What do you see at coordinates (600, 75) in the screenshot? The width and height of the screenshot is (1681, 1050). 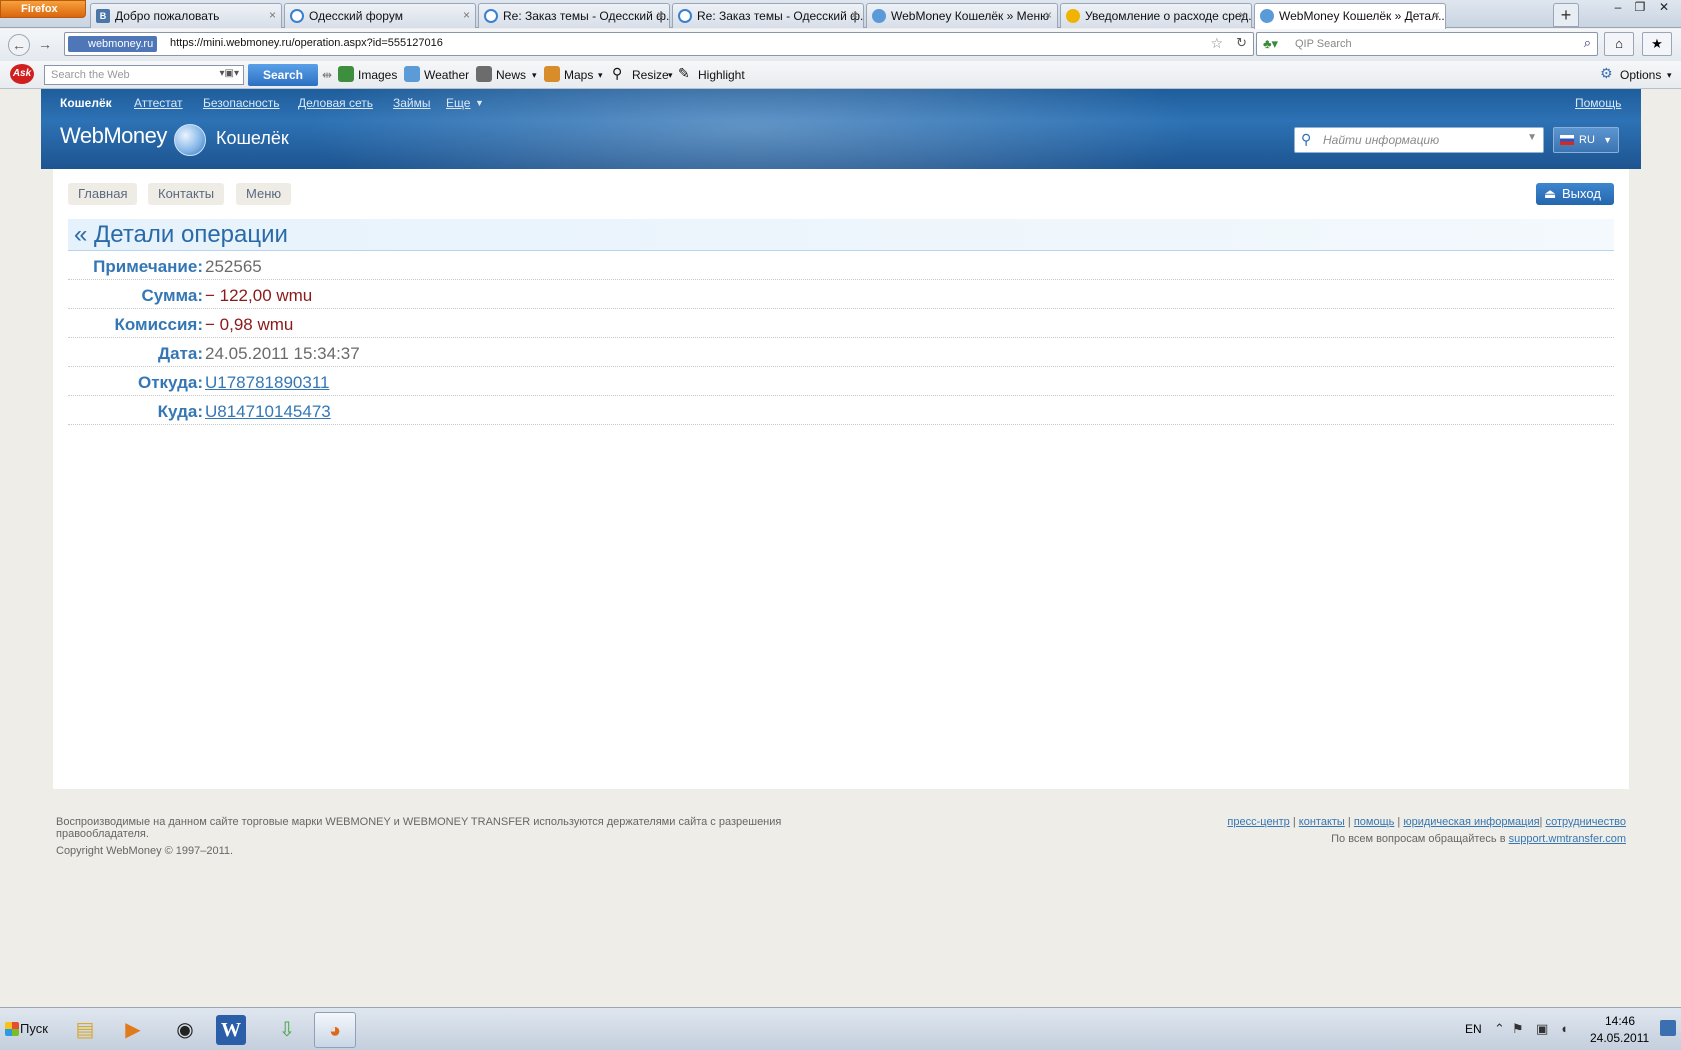 I see `maps-dropdown-icon: ▾` at bounding box center [600, 75].